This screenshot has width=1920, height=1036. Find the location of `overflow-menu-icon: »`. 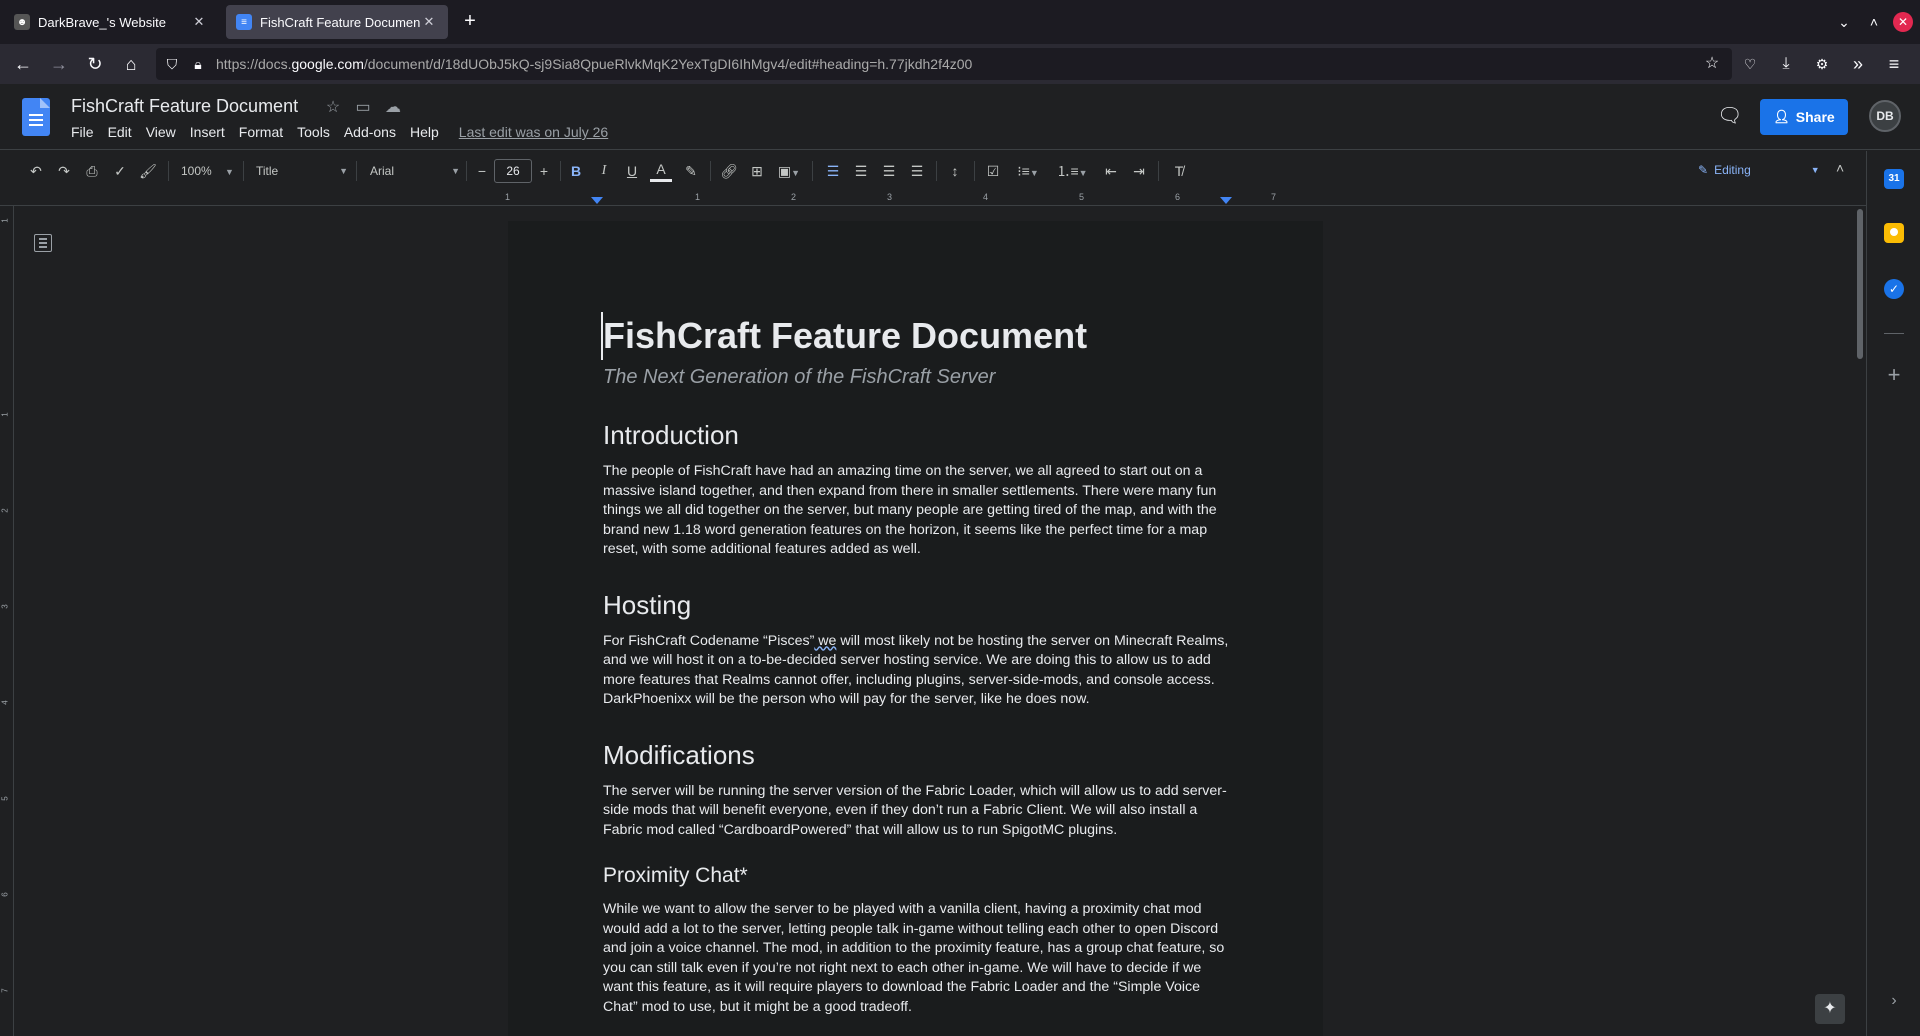

overflow-menu-icon: » is located at coordinates (1858, 64).